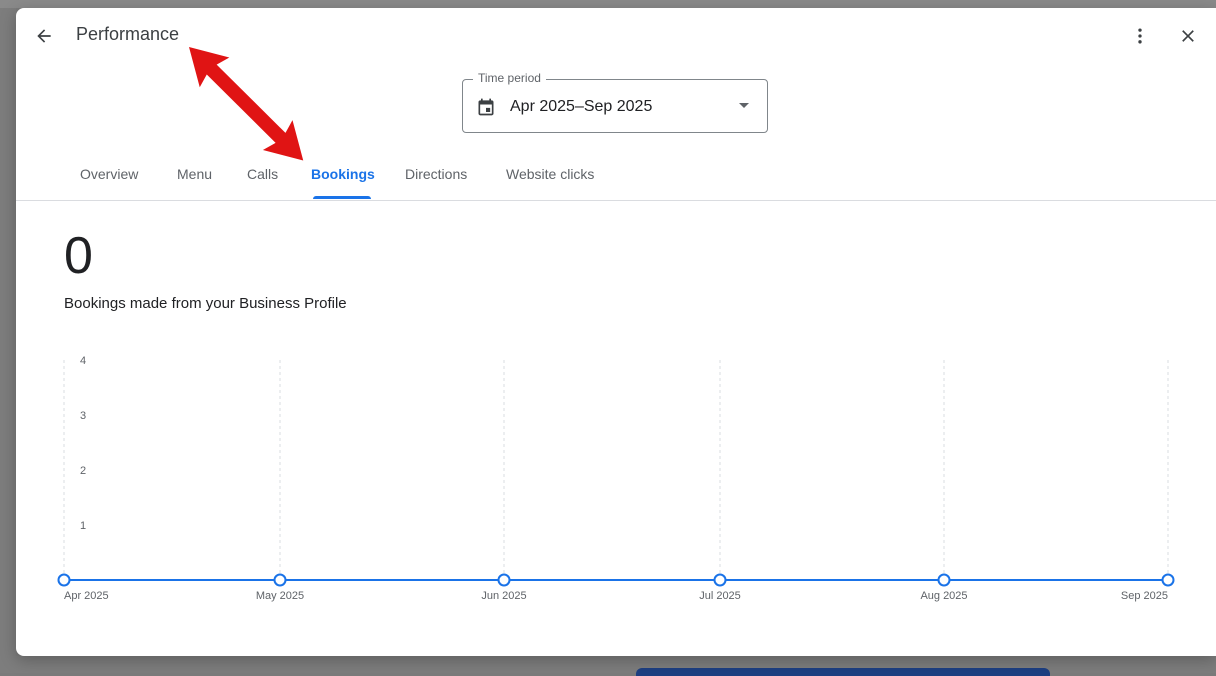 The image size is (1216, 676). What do you see at coordinates (83, 471) in the screenshot?
I see `y-tick-label-2: 2` at bounding box center [83, 471].